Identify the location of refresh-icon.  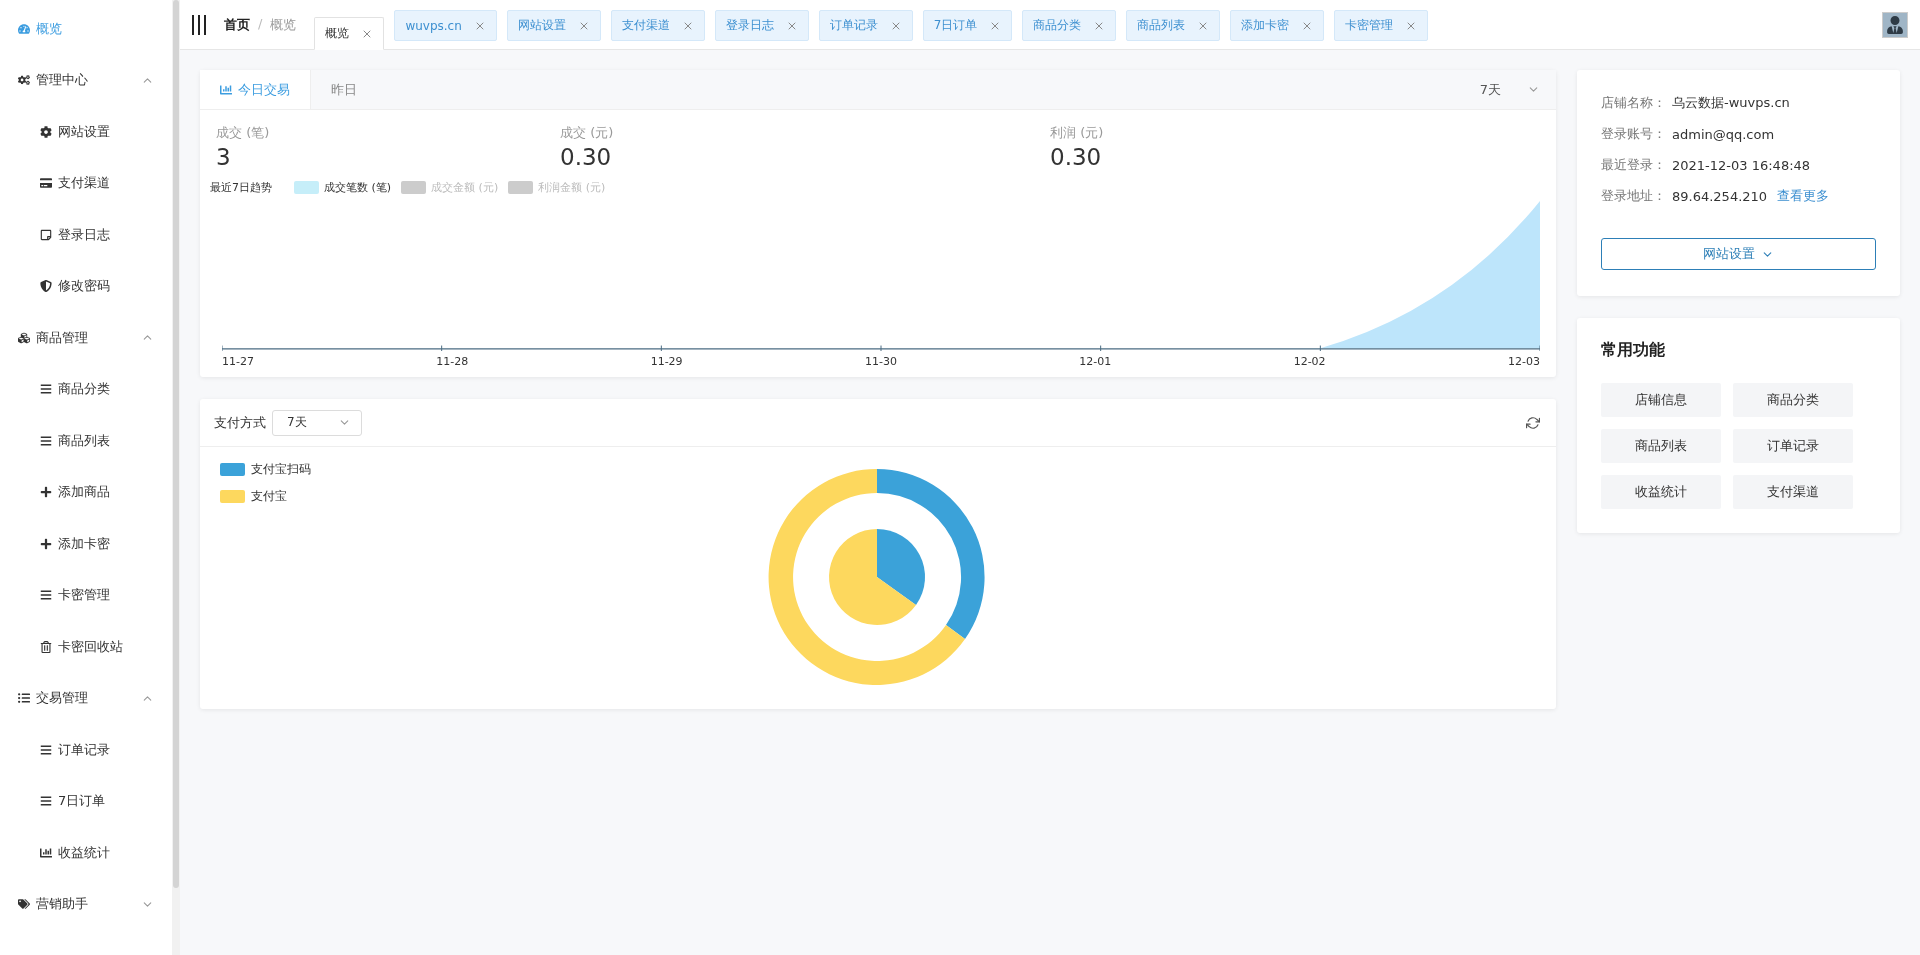
(1533, 422).